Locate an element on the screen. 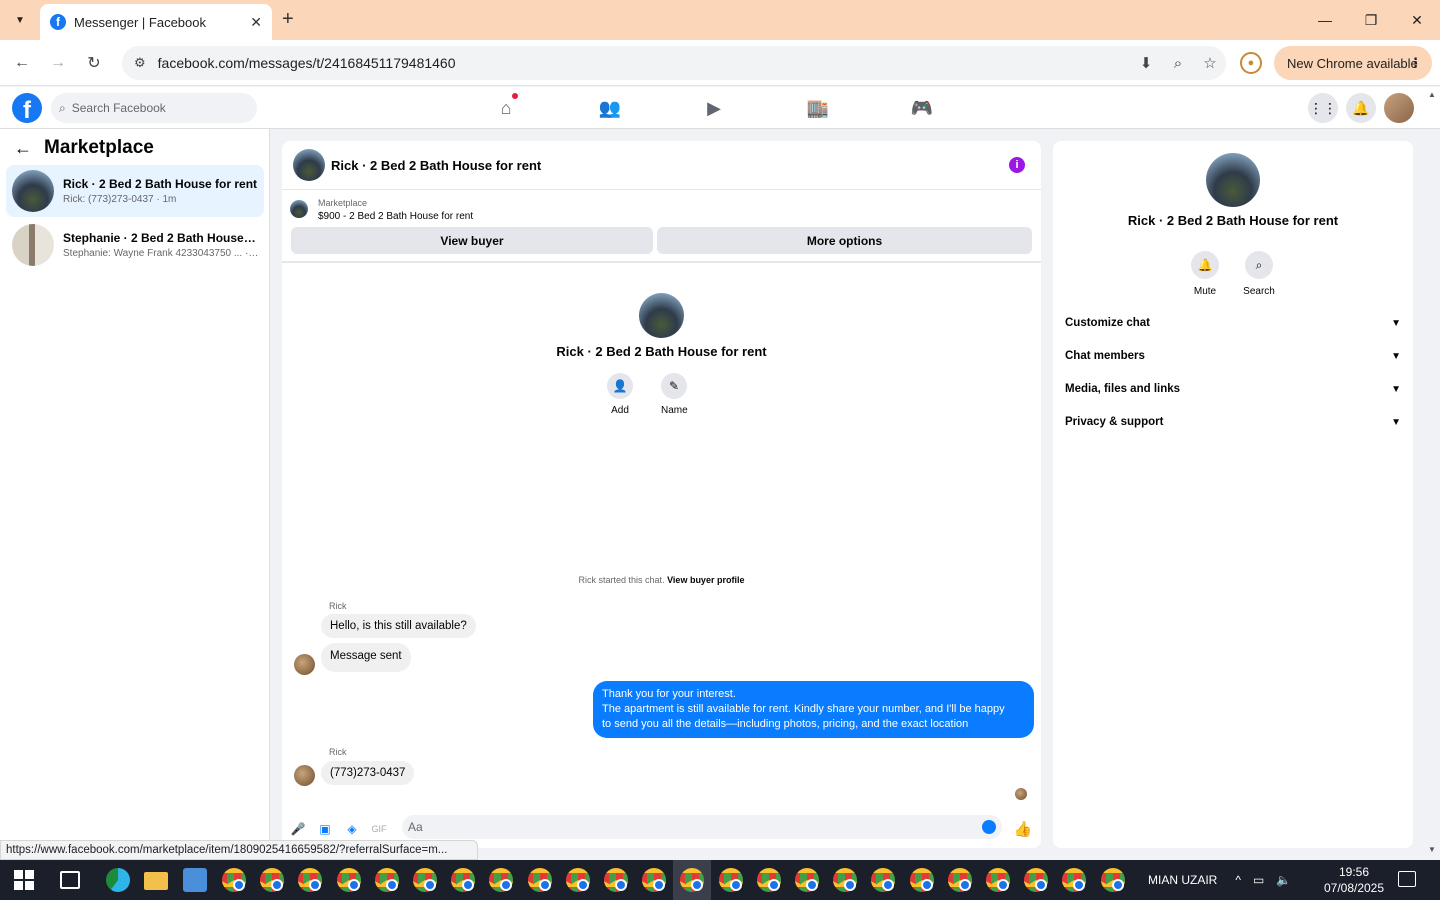 This screenshot has height=900, width=1440. chrome-menu-icon: ⋮ is located at coordinates (1415, 63).